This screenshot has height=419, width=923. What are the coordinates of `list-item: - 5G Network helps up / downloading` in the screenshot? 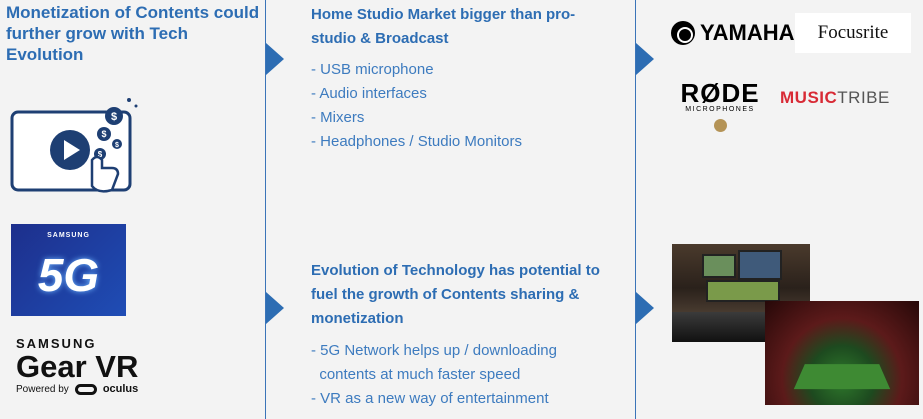 It's located at (434, 350).